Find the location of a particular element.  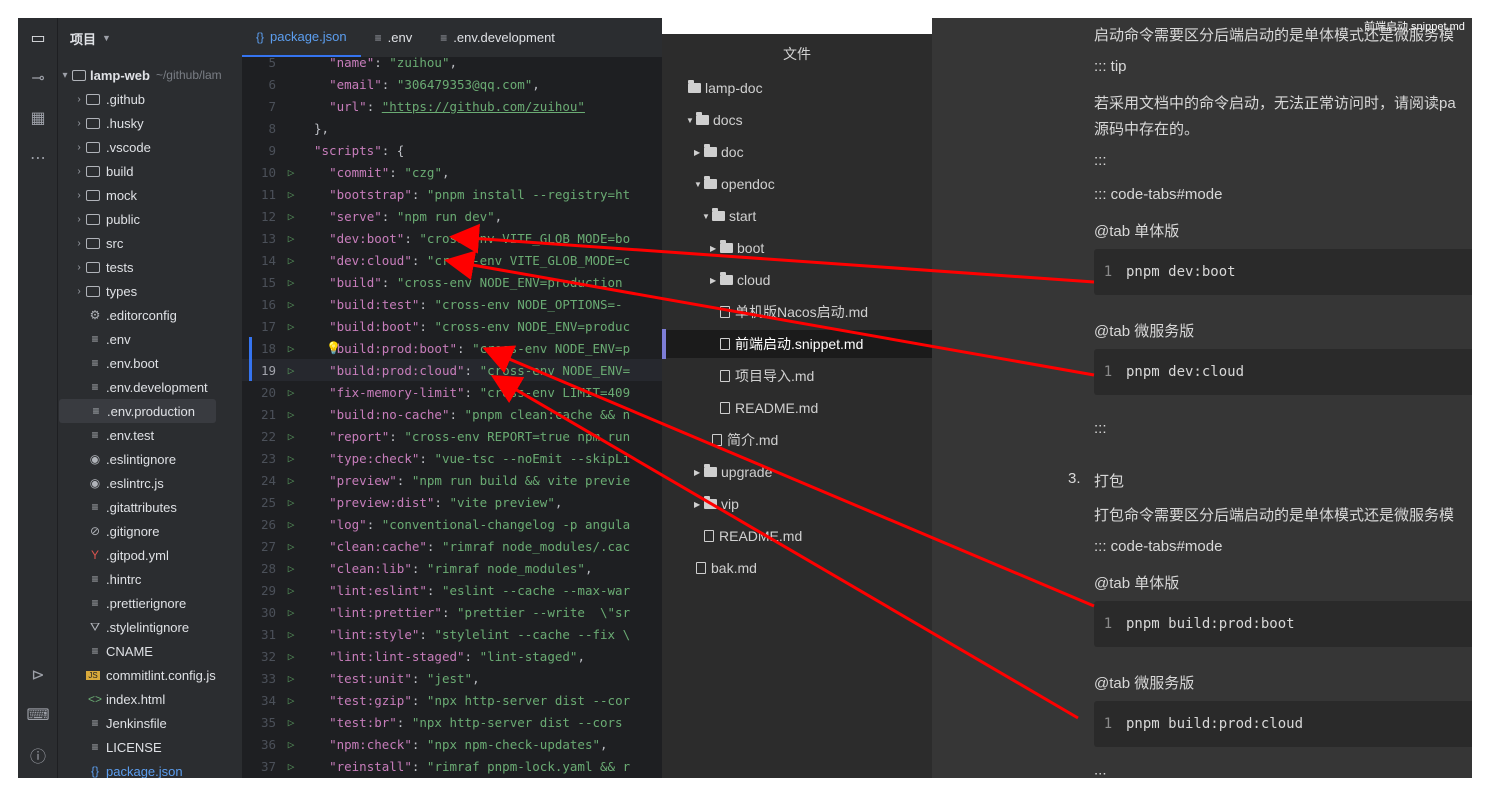

tree-item: ≡ CNAME is located at coordinates (157, 651).